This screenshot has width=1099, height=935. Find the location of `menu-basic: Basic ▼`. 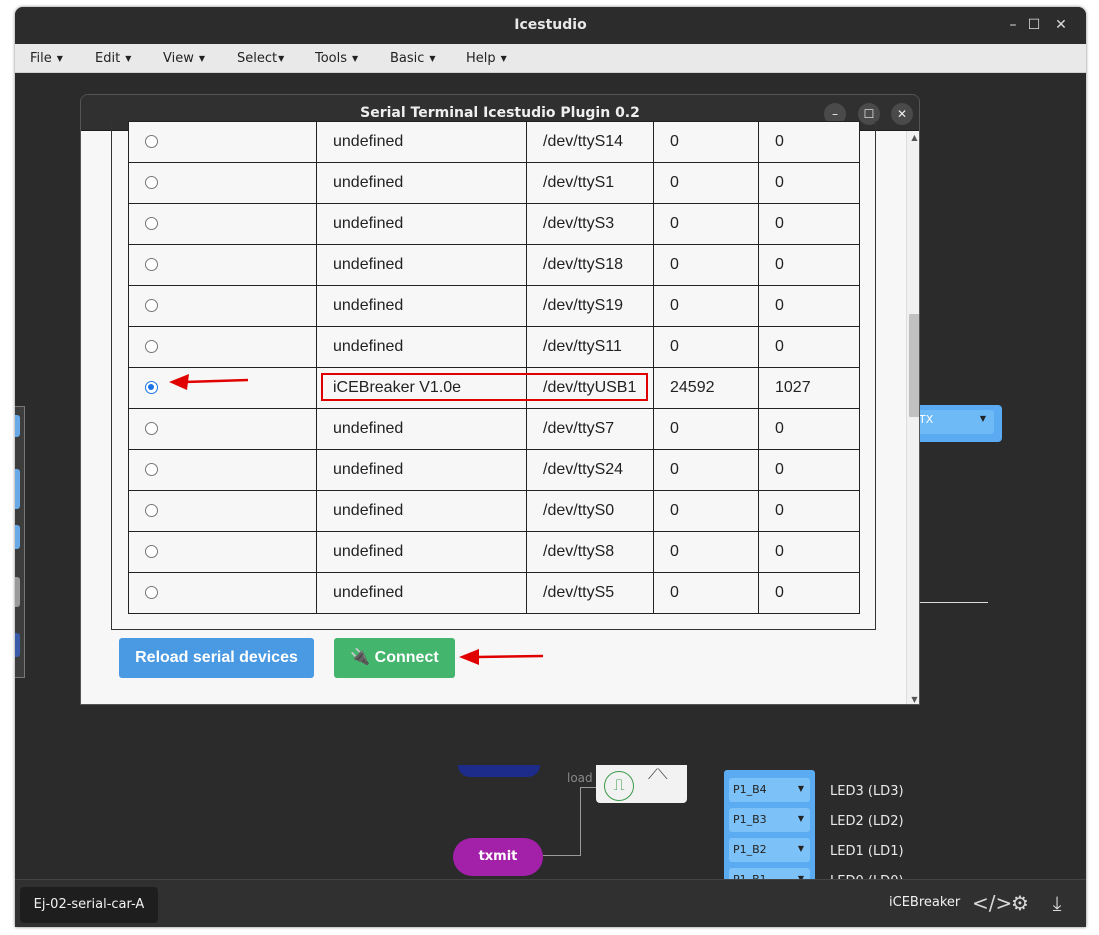

menu-basic: Basic ▼ is located at coordinates (413, 58).